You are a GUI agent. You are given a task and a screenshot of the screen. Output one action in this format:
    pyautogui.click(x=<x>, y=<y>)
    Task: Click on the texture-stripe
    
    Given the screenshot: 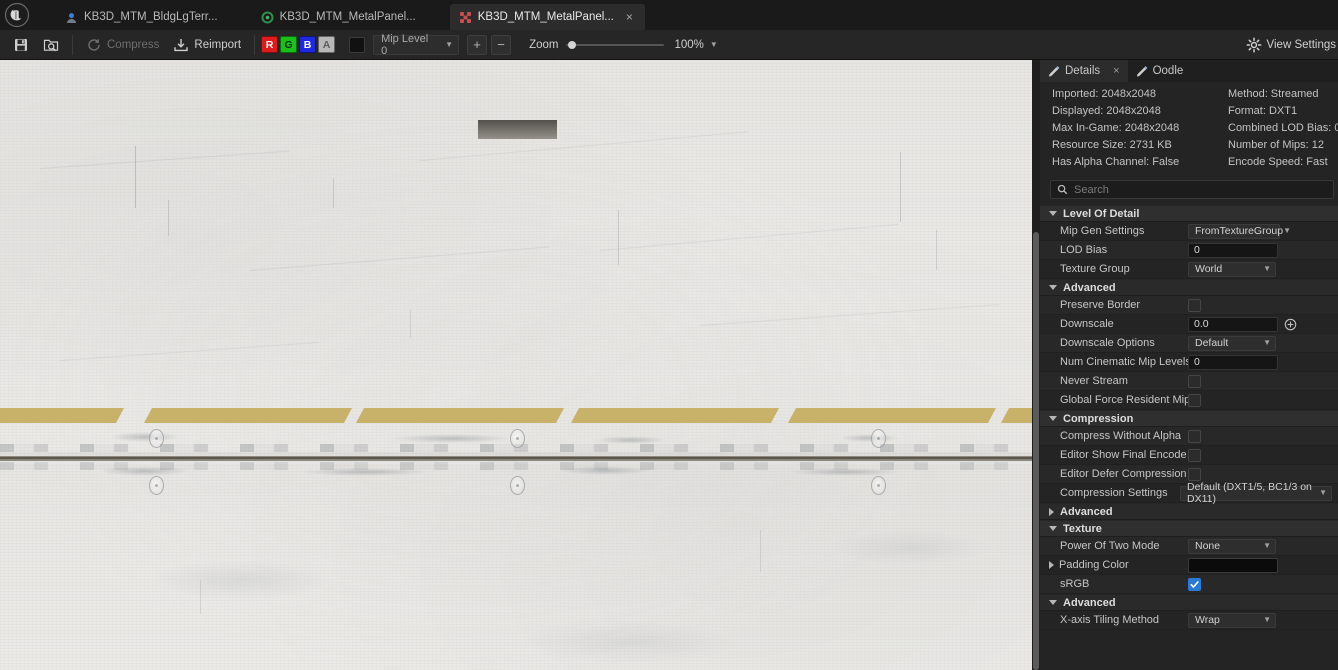 What is the action you would take?
    pyautogui.click(x=1016, y=415)
    